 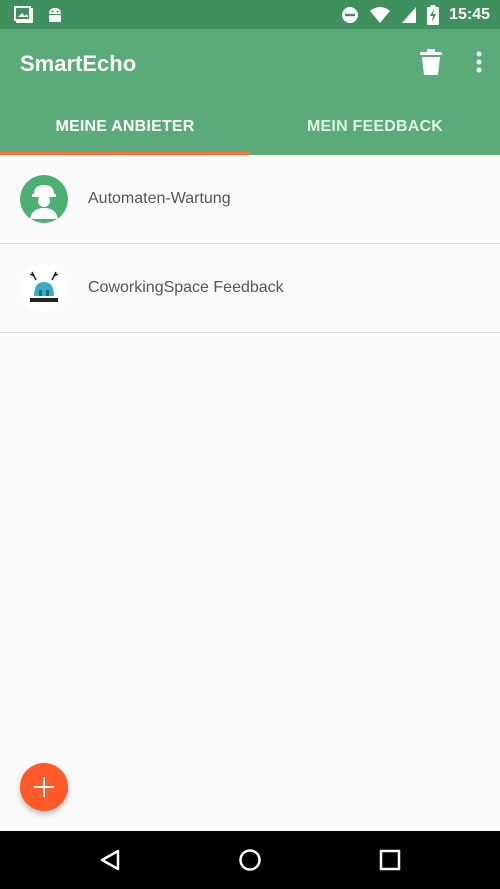 I want to click on coworking-logo, so click(x=44, y=288).